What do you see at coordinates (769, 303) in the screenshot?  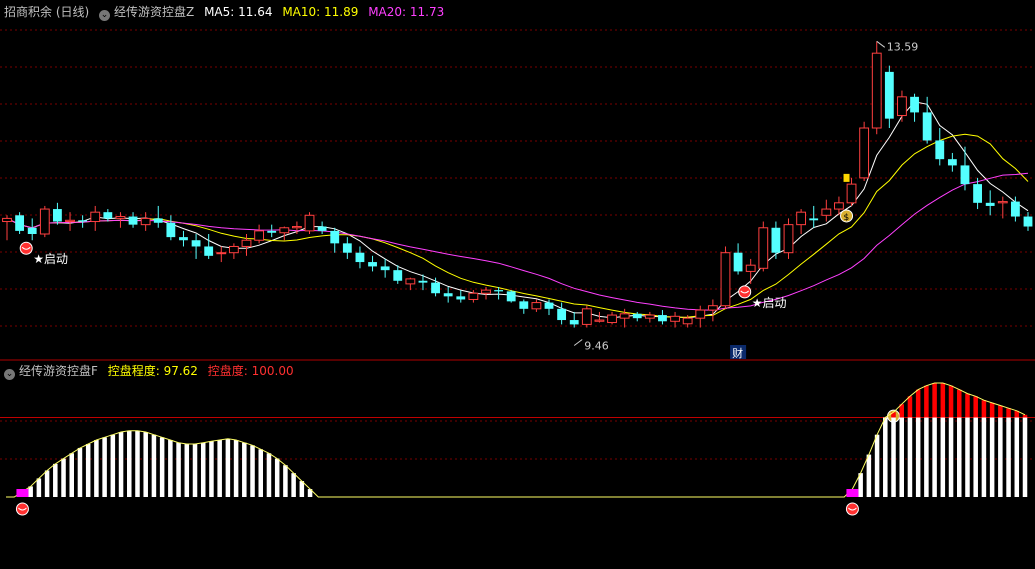 I see `start-signal-label: ★启动` at bounding box center [769, 303].